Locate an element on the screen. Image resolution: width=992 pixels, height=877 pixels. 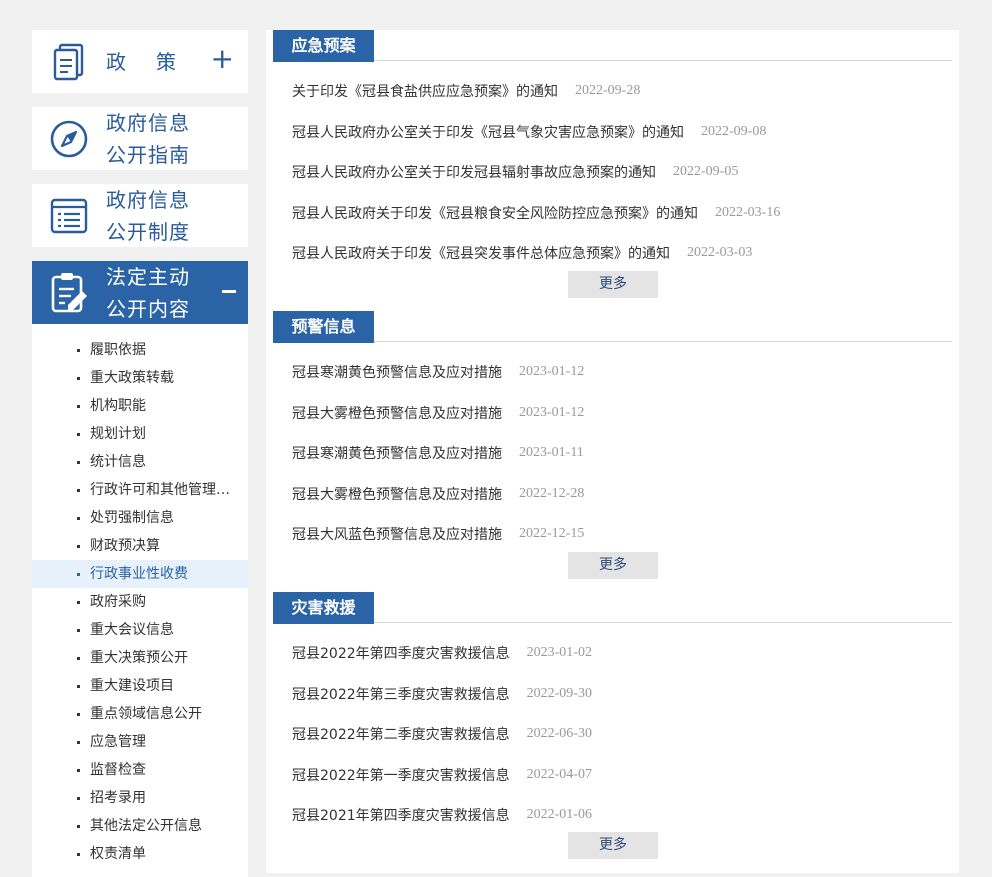
list-item: 冠县人民政府办公室关于印发《冠县气象灾害应急预案》的通知 2022-09-08 is located at coordinates (612, 132).